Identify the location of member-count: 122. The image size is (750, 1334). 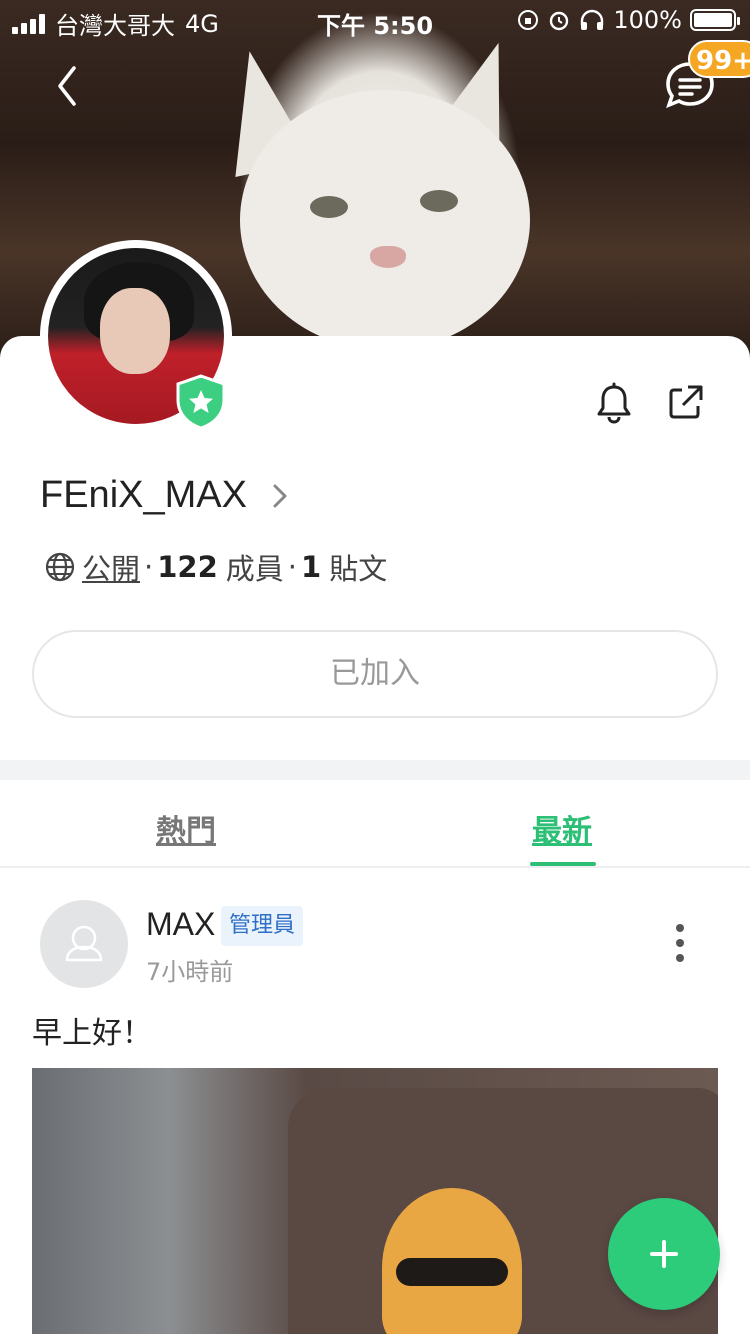
(187, 567).